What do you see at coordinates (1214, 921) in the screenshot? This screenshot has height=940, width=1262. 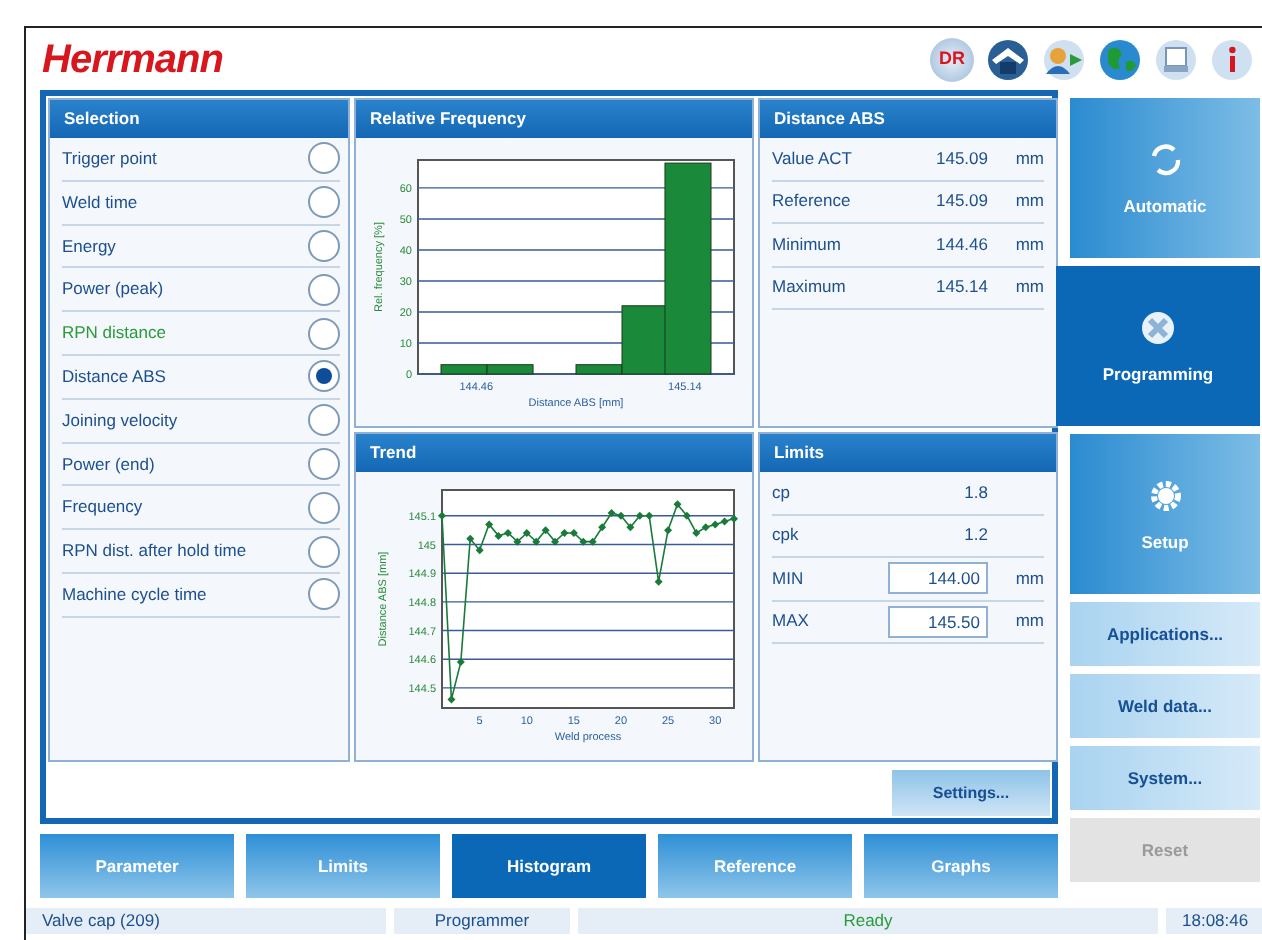 I see `status-time: 18:08:46` at bounding box center [1214, 921].